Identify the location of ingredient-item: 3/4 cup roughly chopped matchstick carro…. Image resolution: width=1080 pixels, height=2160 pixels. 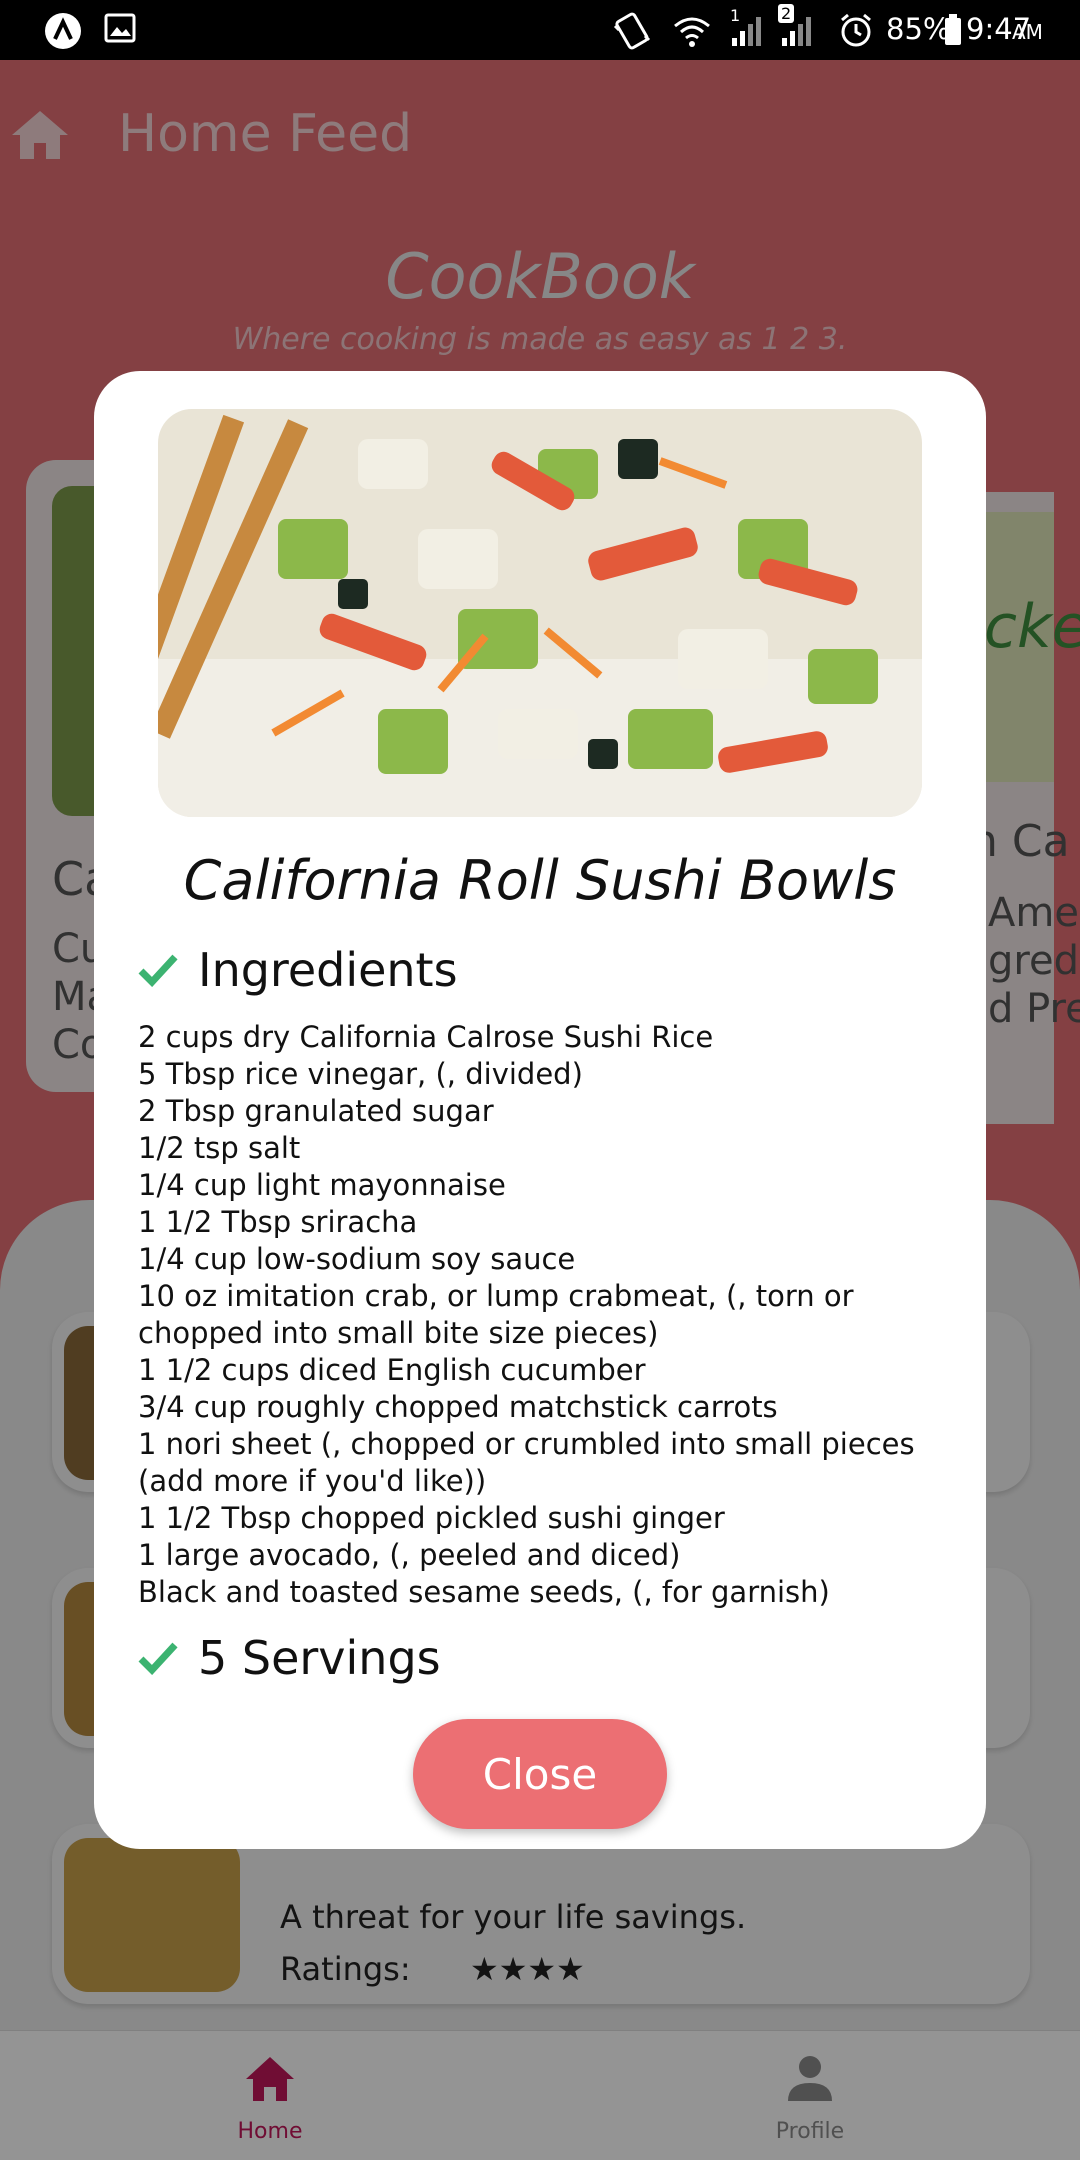
(458, 1407).